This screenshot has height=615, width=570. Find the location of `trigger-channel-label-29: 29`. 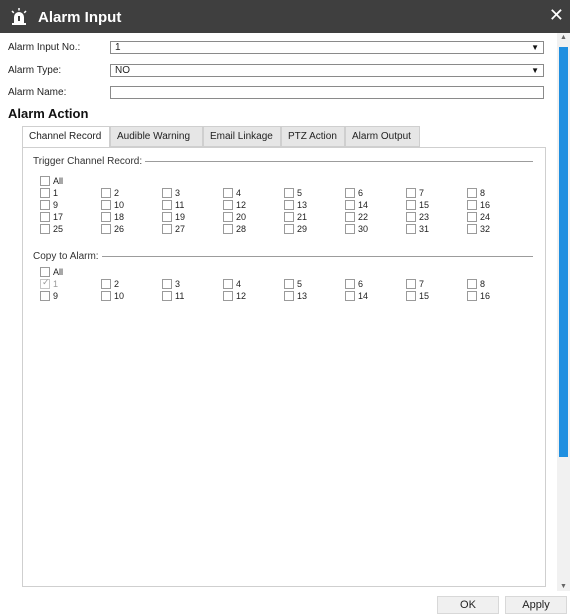

trigger-channel-label-29: 29 is located at coordinates (302, 229).